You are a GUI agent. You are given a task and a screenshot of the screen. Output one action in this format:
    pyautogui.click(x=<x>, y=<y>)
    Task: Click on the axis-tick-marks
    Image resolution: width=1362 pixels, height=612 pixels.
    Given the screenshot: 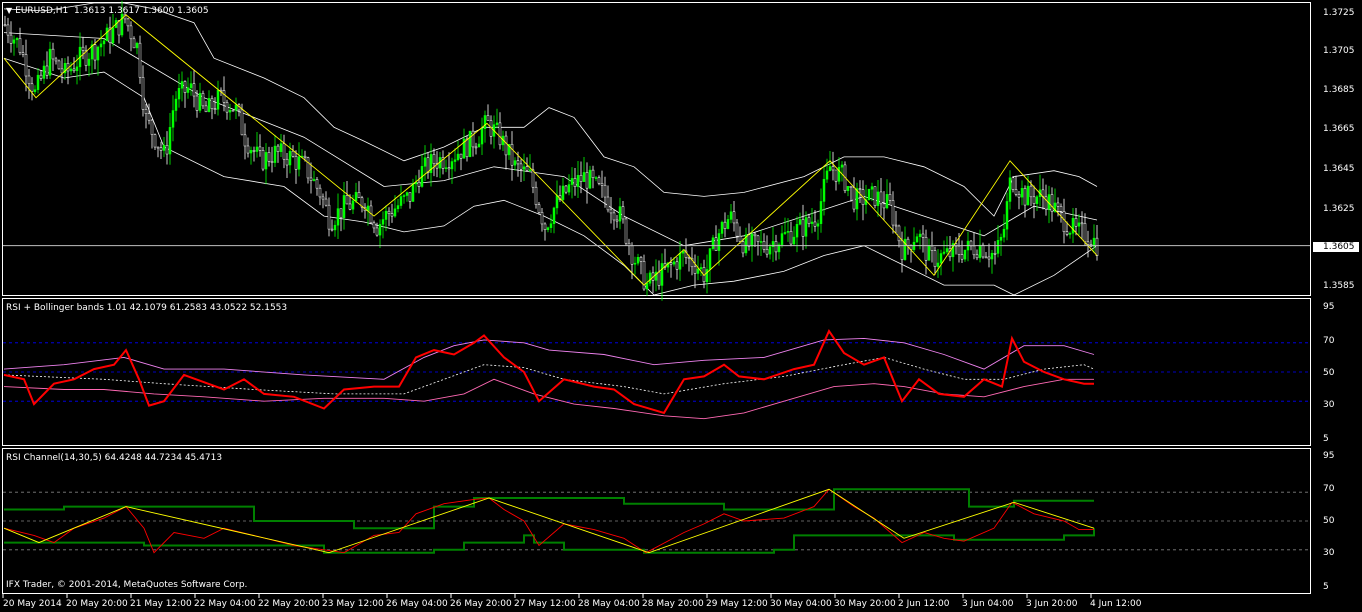 What is the action you would take?
    pyautogui.click(x=547, y=596)
    